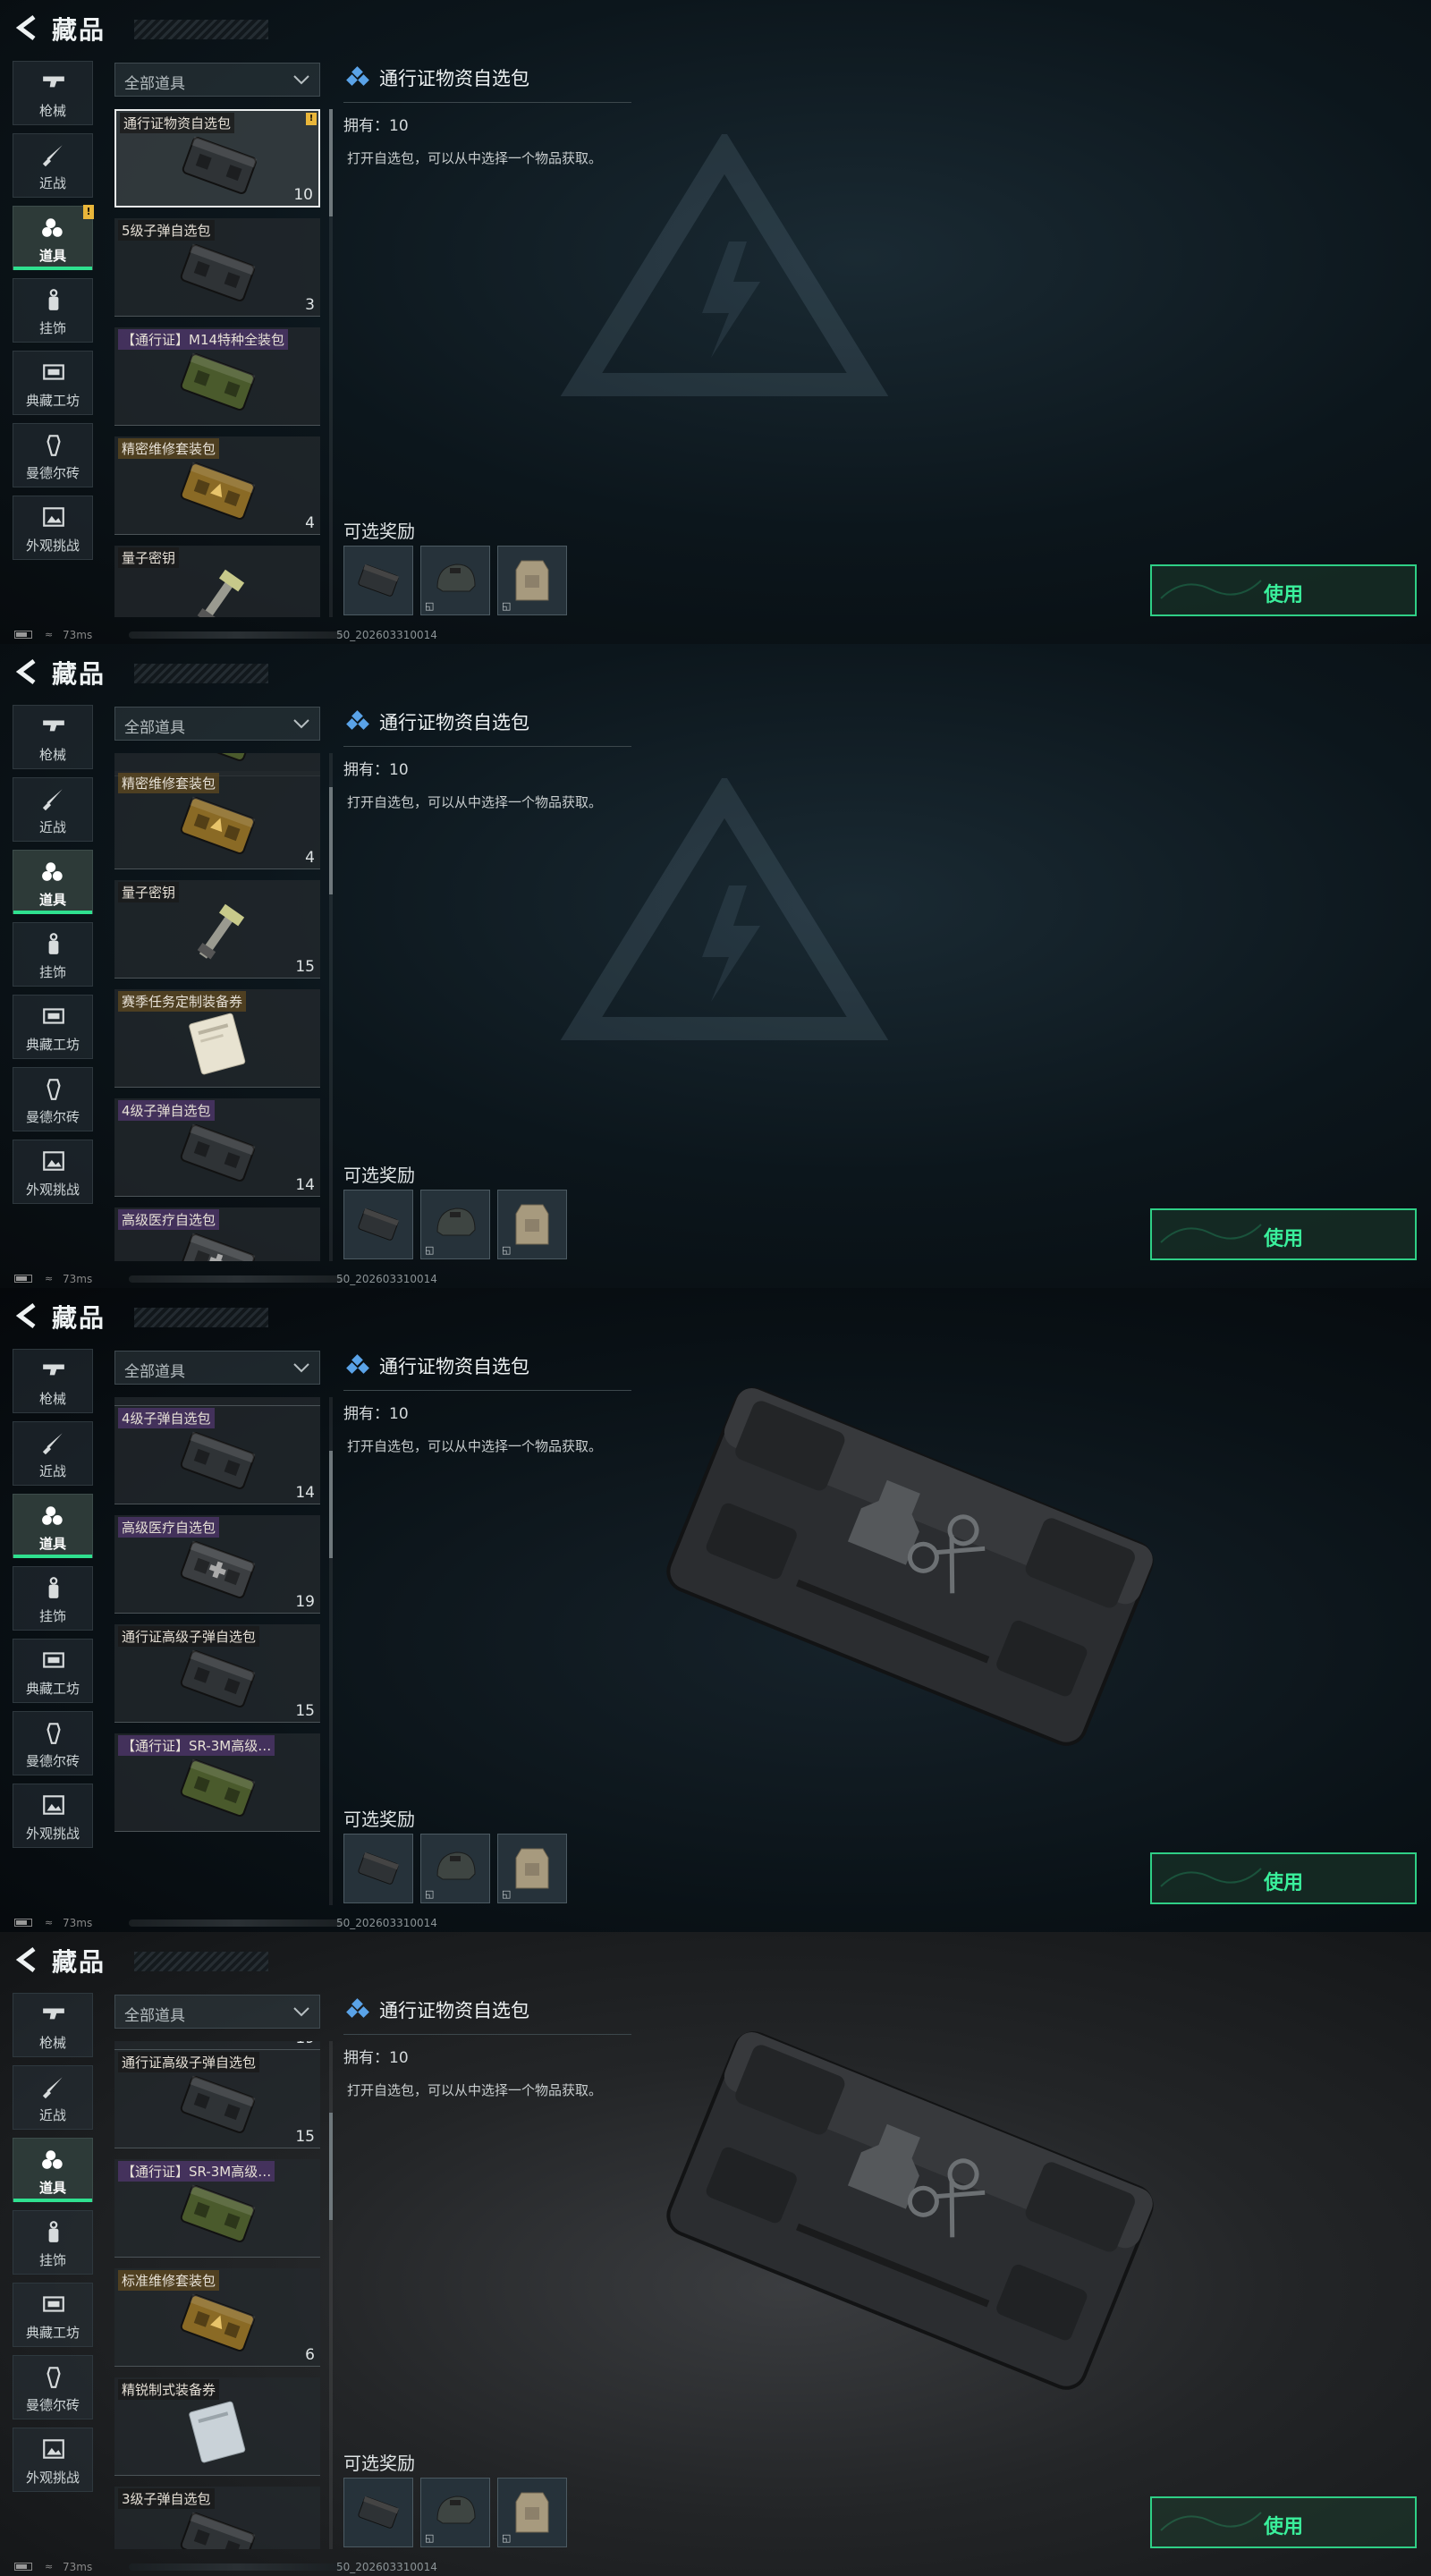  What do you see at coordinates (217, 2518) in the screenshot?
I see `list-item: 3级子弹自选包` at bounding box center [217, 2518].